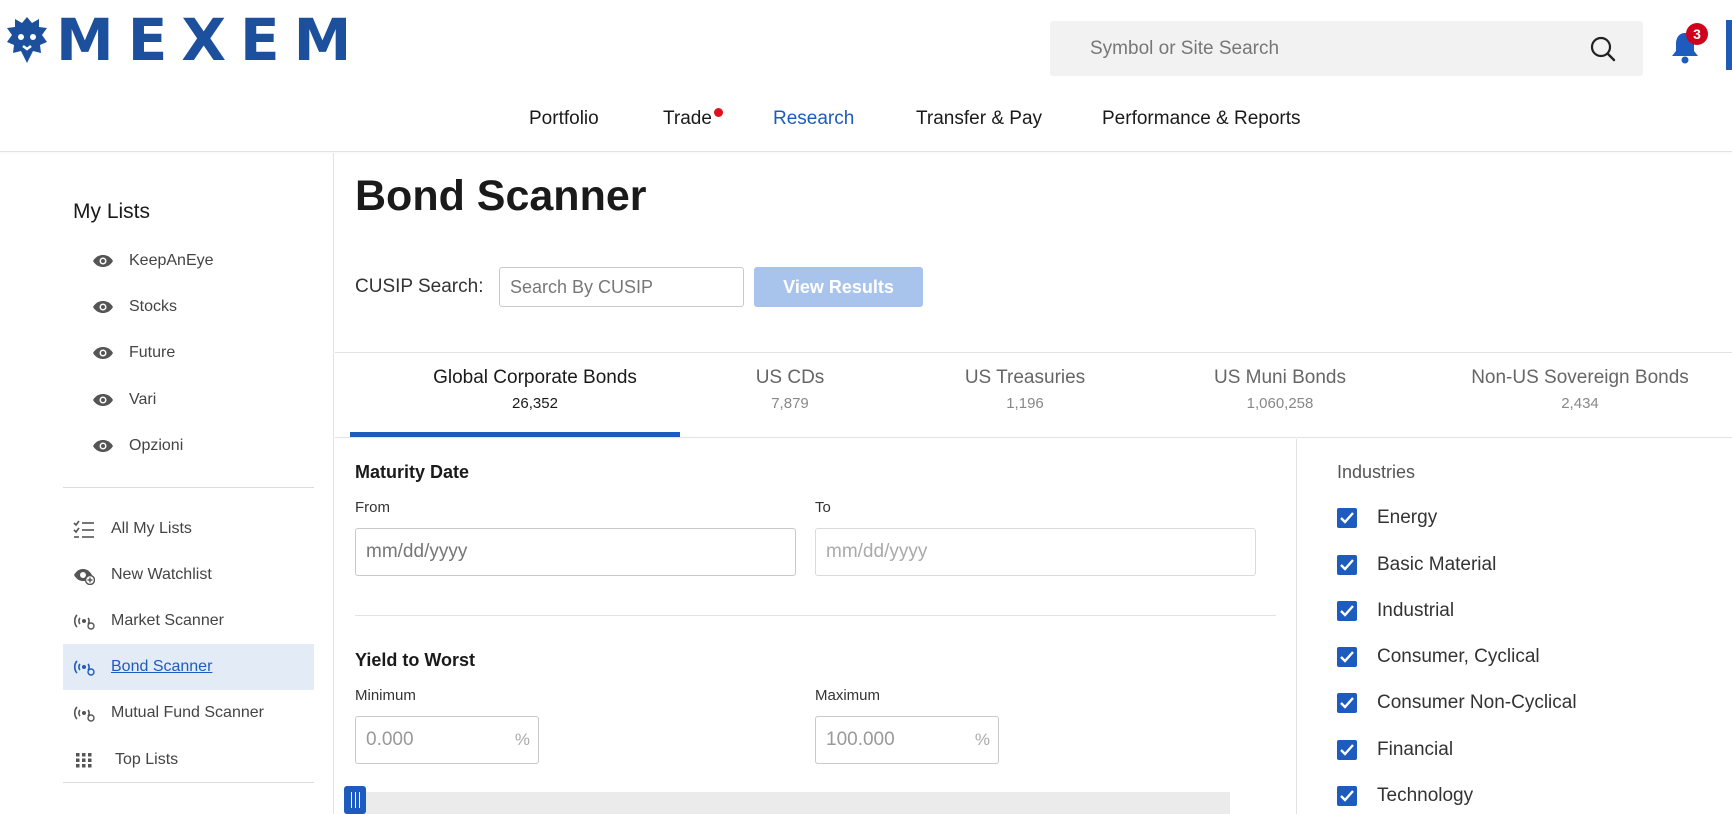 This screenshot has height=814, width=1732. What do you see at coordinates (188, 760) in the screenshot?
I see `sidebar-link-top-lists: Top Lists` at bounding box center [188, 760].